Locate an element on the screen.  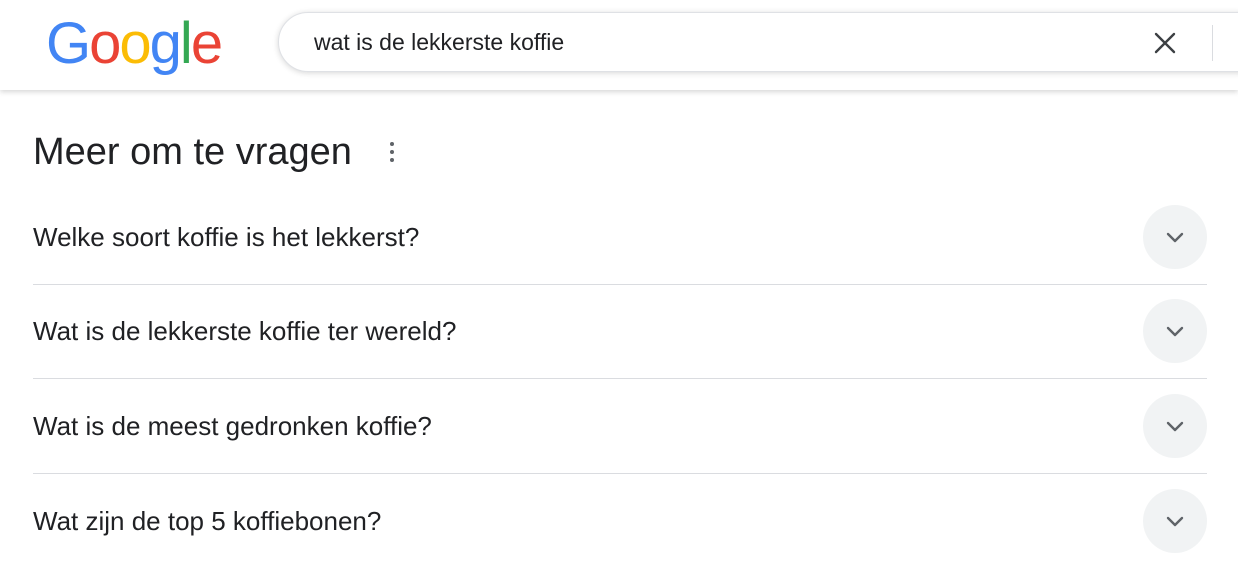
question-text: Wat is de lekkerste koffie ter wereld? is located at coordinates (245, 331).